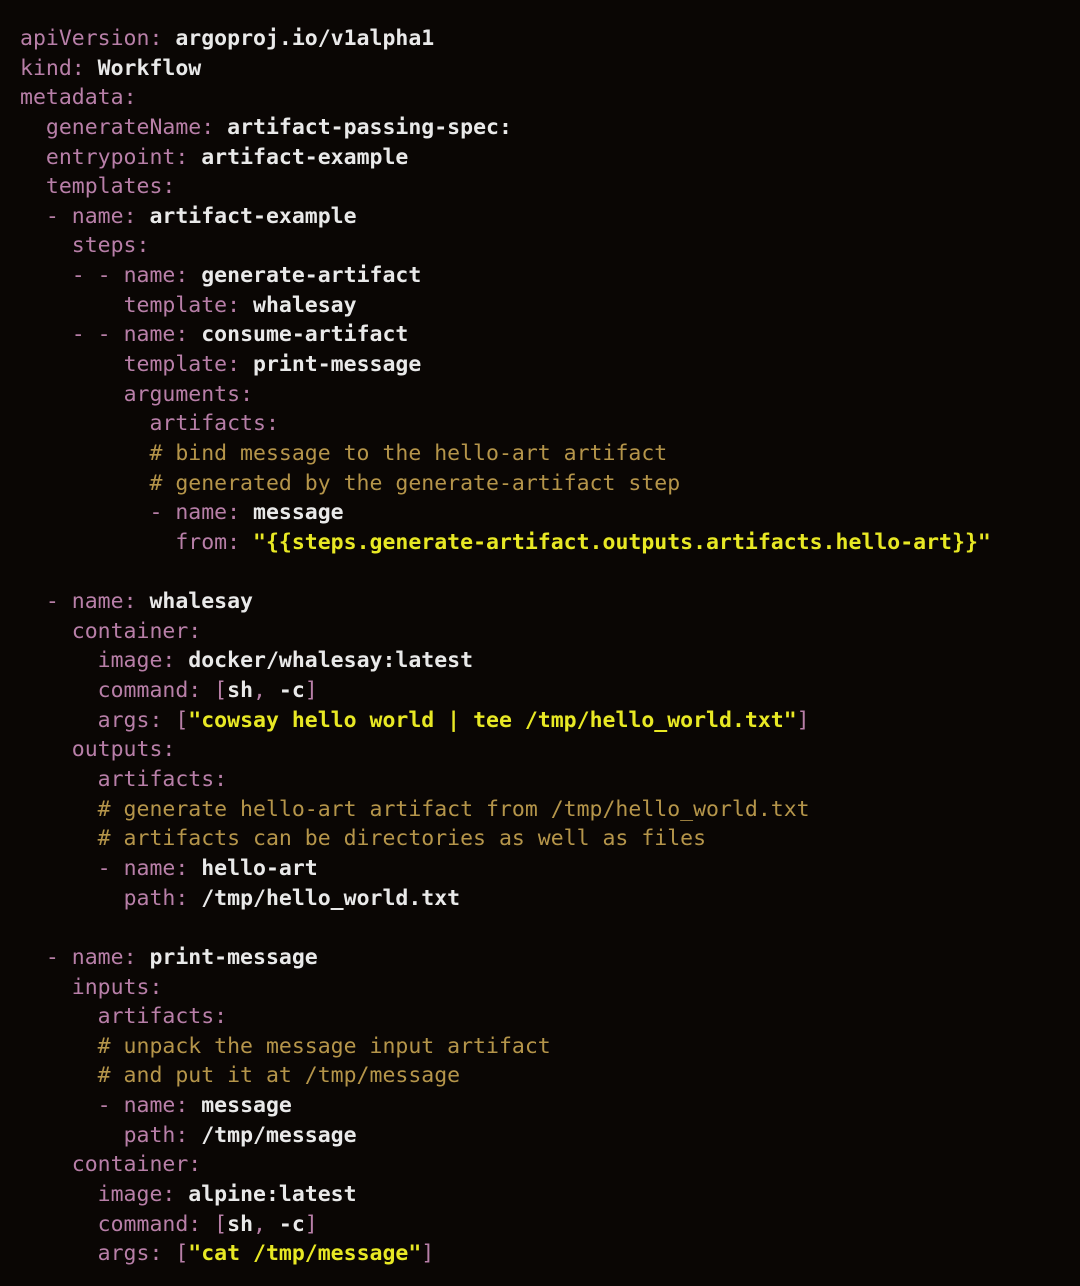 This screenshot has width=1080, height=1286. What do you see at coordinates (550, 217) in the screenshot?
I see `code-line: - name: artifact-example` at bounding box center [550, 217].